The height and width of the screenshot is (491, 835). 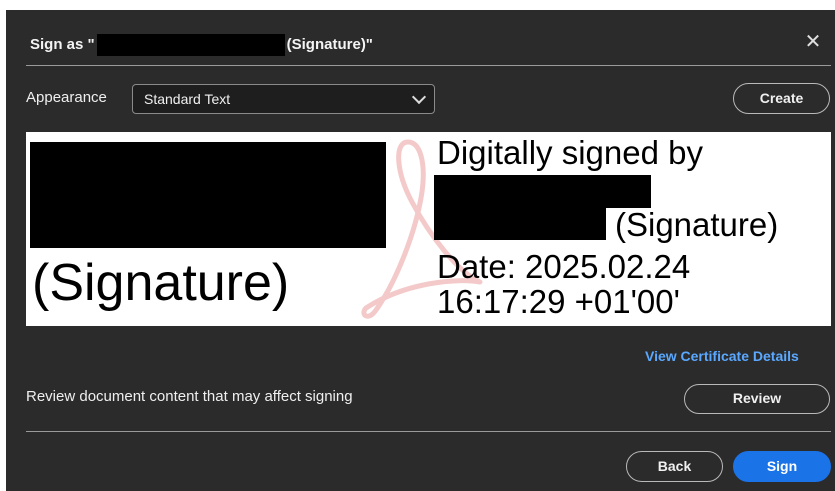 What do you see at coordinates (329, 44) in the screenshot?
I see `title-suffix: (Signature)"` at bounding box center [329, 44].